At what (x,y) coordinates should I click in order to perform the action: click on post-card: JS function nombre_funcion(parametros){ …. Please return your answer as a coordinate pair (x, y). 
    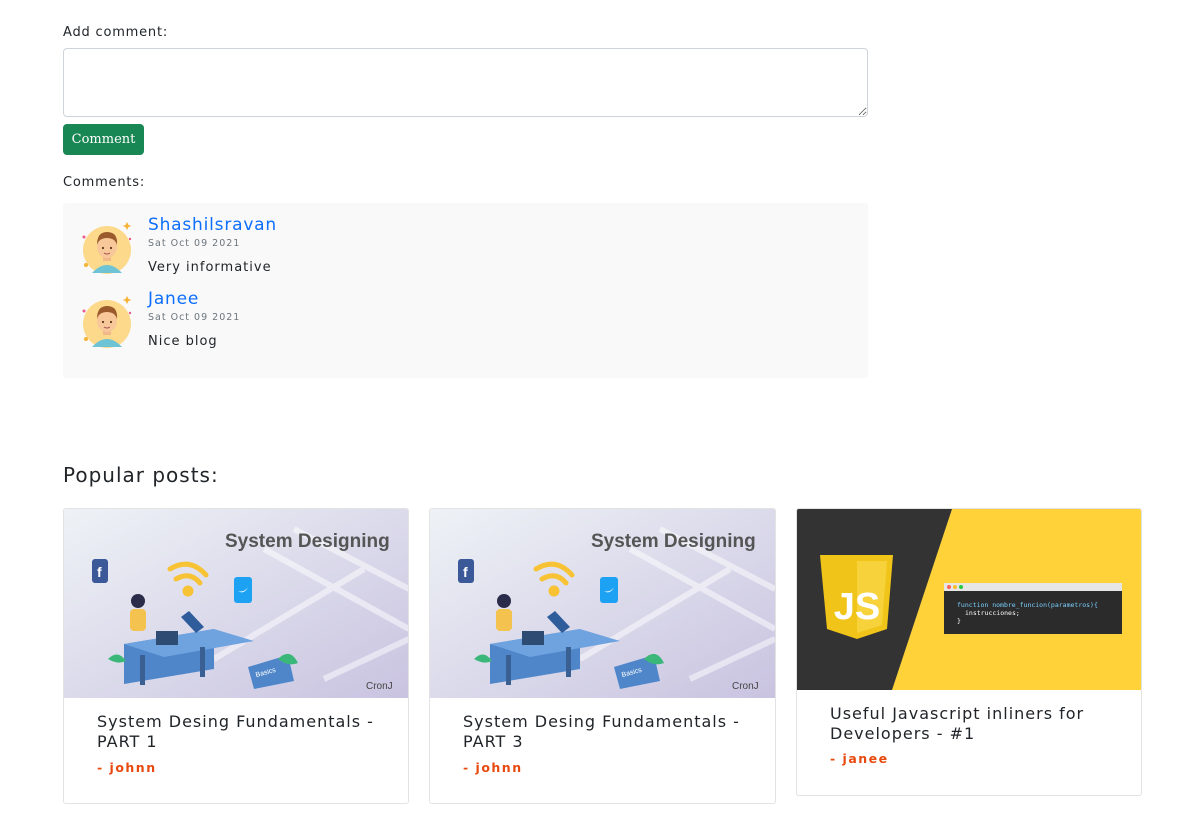
    Looking at the image, I should click on (969, 652).